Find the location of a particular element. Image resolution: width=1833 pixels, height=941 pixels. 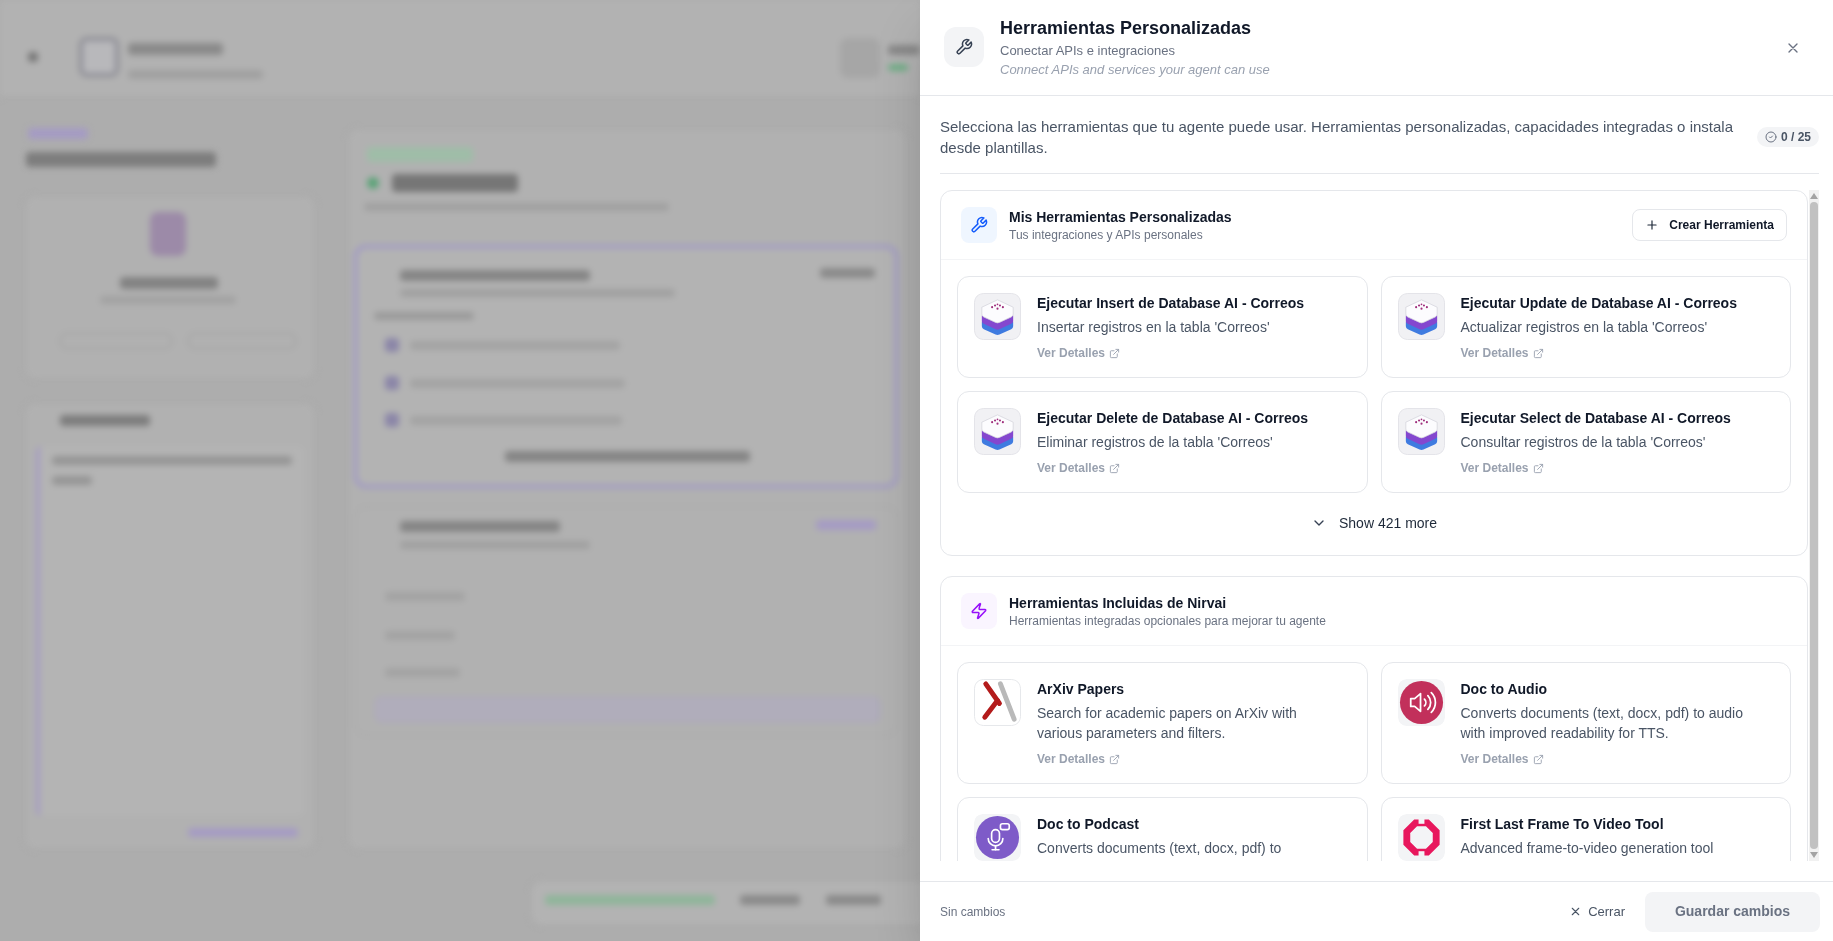

tool-description: Actualizar registros en la tabla 'Correos' is located at coordinates (1584, 327).